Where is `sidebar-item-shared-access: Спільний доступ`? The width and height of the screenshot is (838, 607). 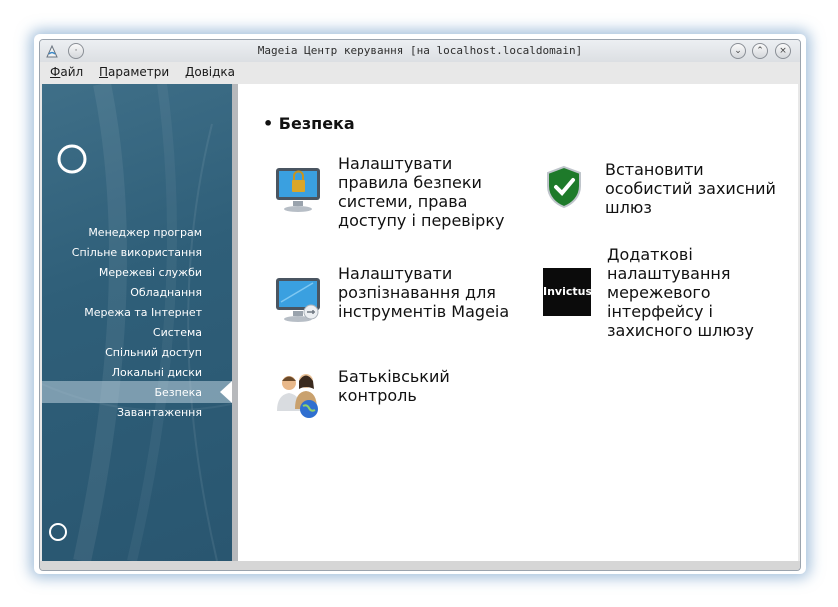 sidebar-item-shared-access: Спільний доступ is located at coordinates (153, 352).